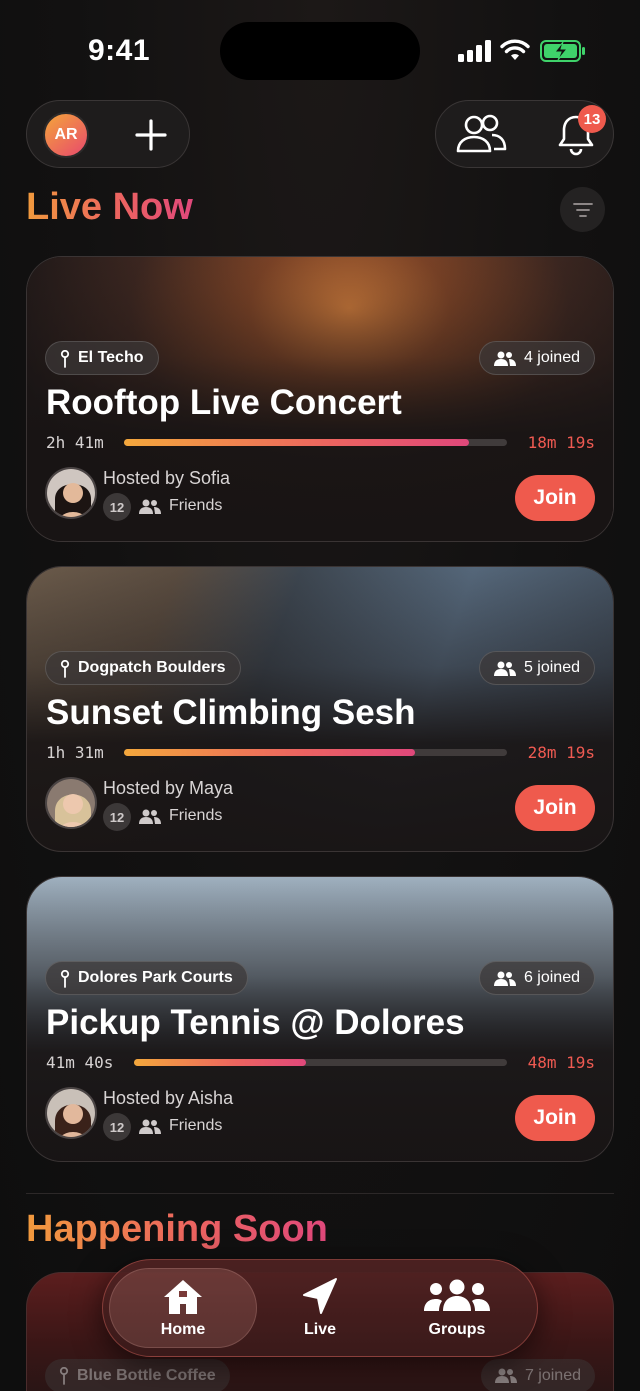  I want to click on location-chip: Dolores Park Courts, so click(146, 978).